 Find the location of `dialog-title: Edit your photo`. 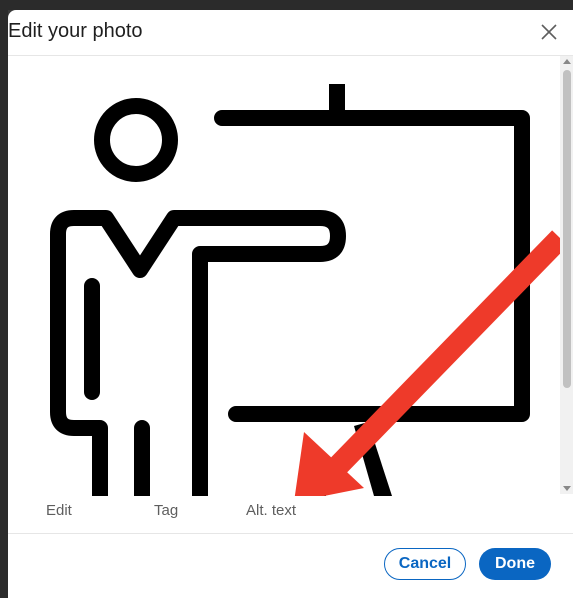

dialog-title: Edit your photo is located at coordinates (75, 31).